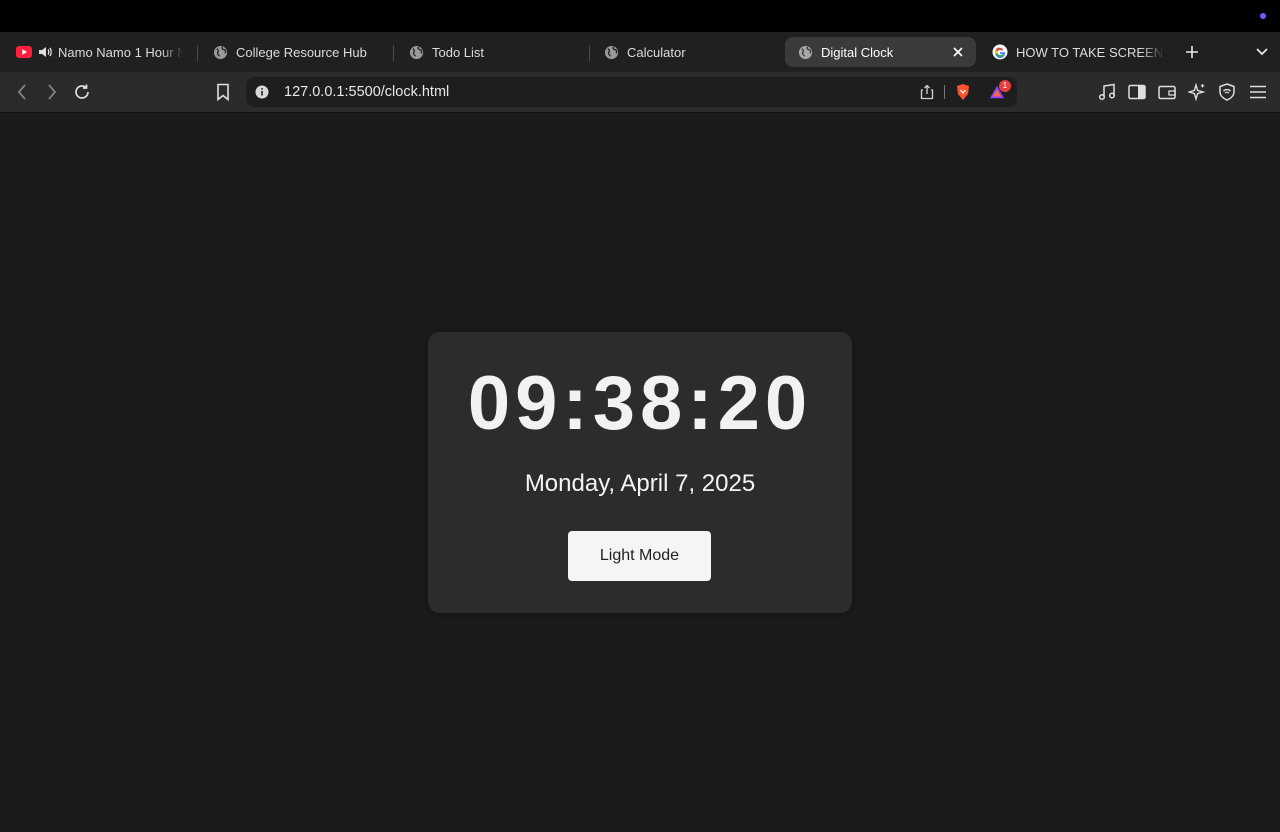 This screenshot has width=1280, height=832. I want to click on media-button, so click(1107, 92).